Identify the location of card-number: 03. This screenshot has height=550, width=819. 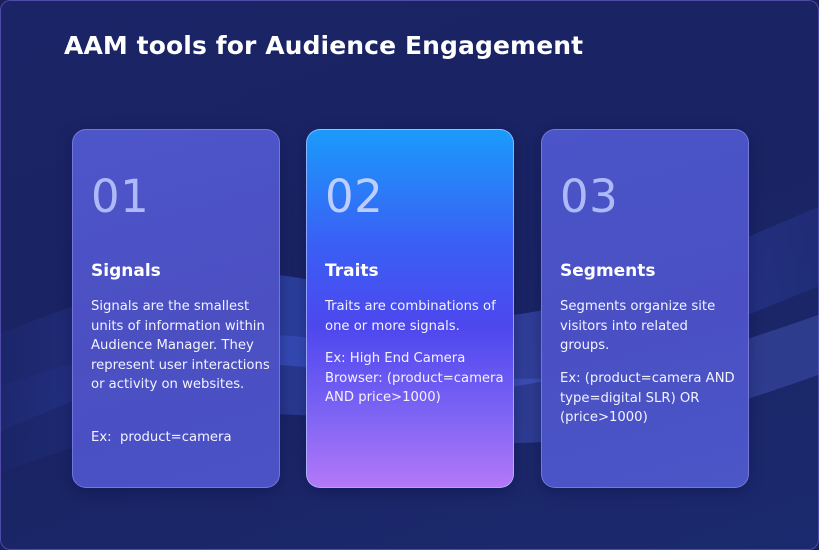
(589, 196).